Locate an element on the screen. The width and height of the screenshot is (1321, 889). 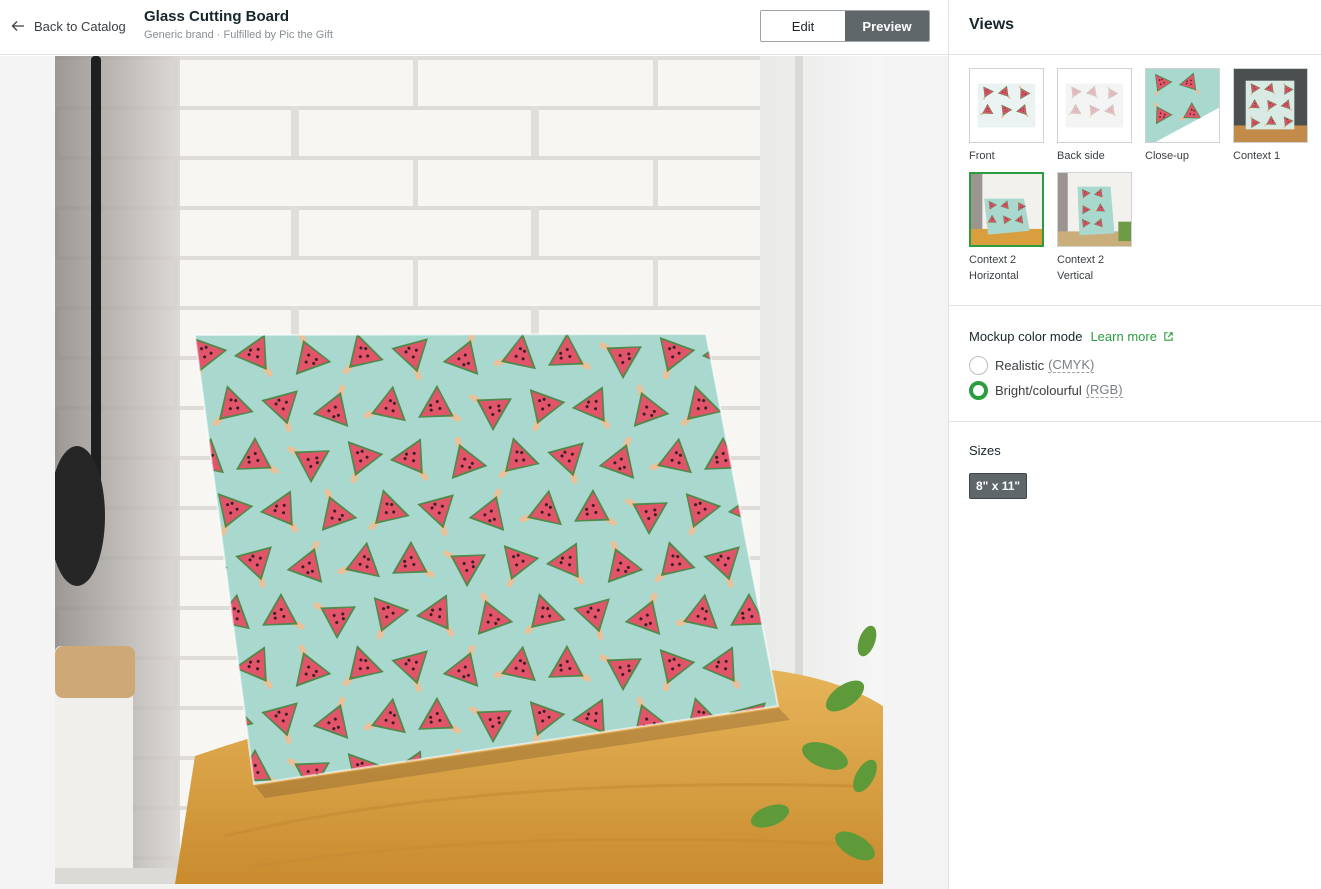
edit-preview-toggle: Edit Preview is located at coordinates (845, 26).